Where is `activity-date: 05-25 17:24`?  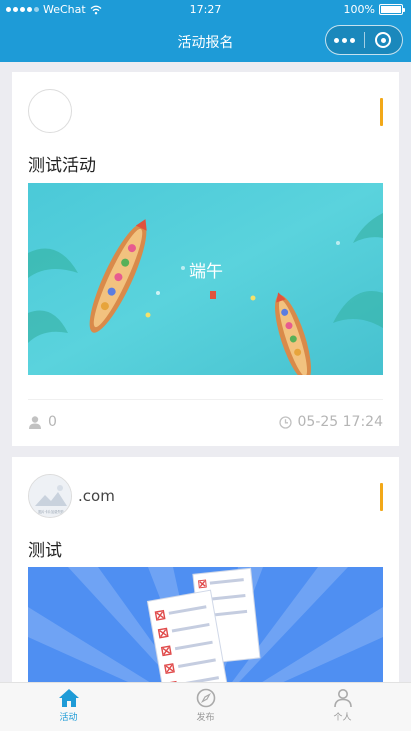
activity-date: 05-25 17:24 is located at coordinates (330, 422).